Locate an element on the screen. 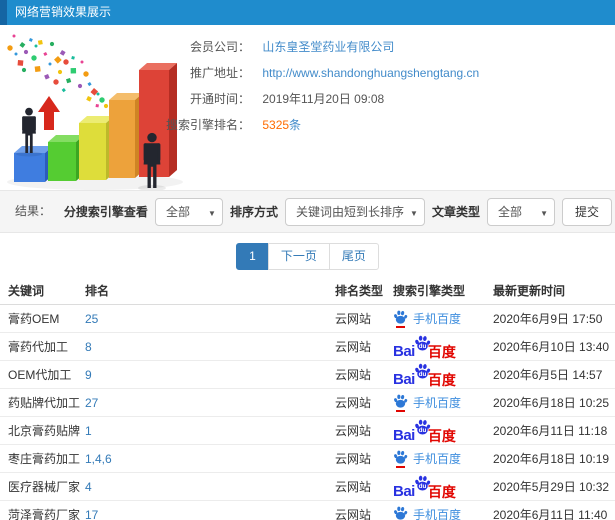 This screenshot has width=615, height=520. keyword-cell: 药贴牌代加工 is located at coordinates (42, 402).